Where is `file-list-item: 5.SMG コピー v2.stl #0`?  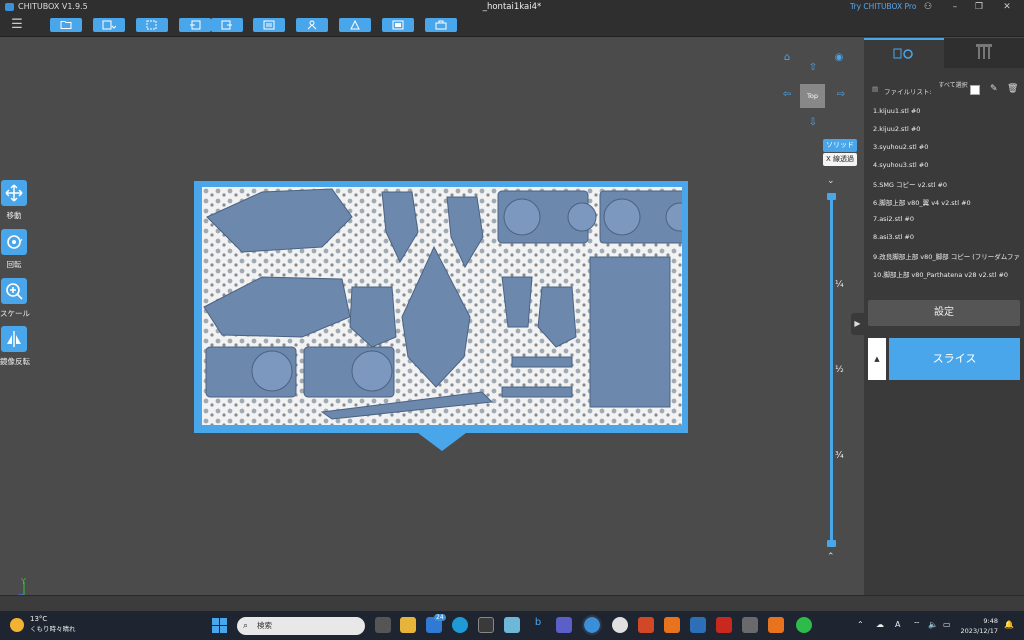
file-list-item: 5.SMG コピー v2.stl #0 is located at coordinates (947, 184).